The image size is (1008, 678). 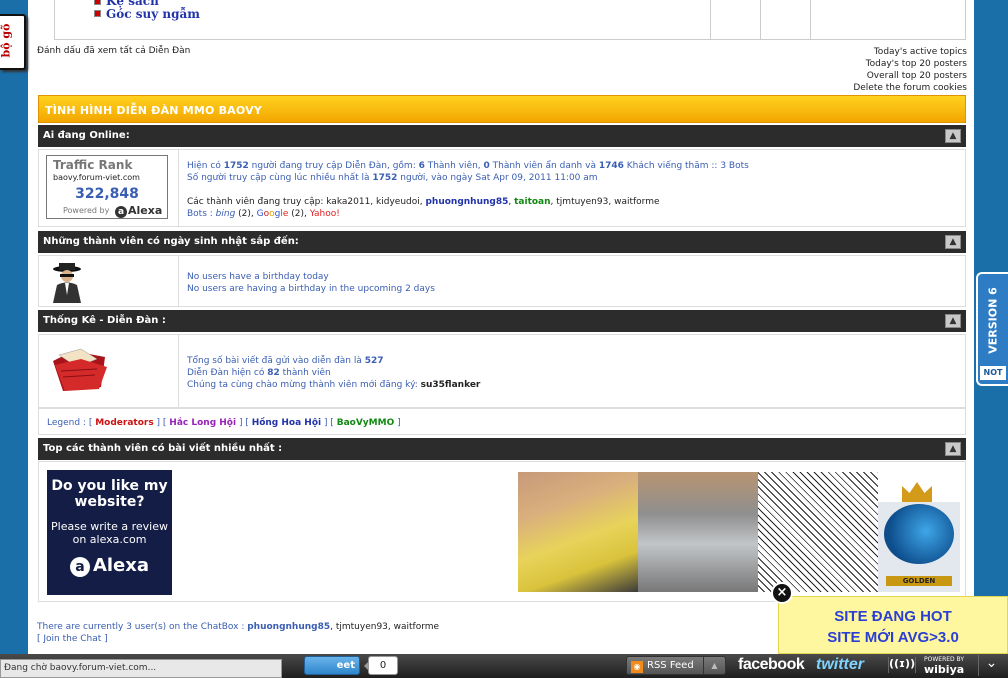 What do you see at coordinates (366, 423) in the screenshot?
I see `legend-group-link: BaoVyMMO` at bounding box center [366, 423].